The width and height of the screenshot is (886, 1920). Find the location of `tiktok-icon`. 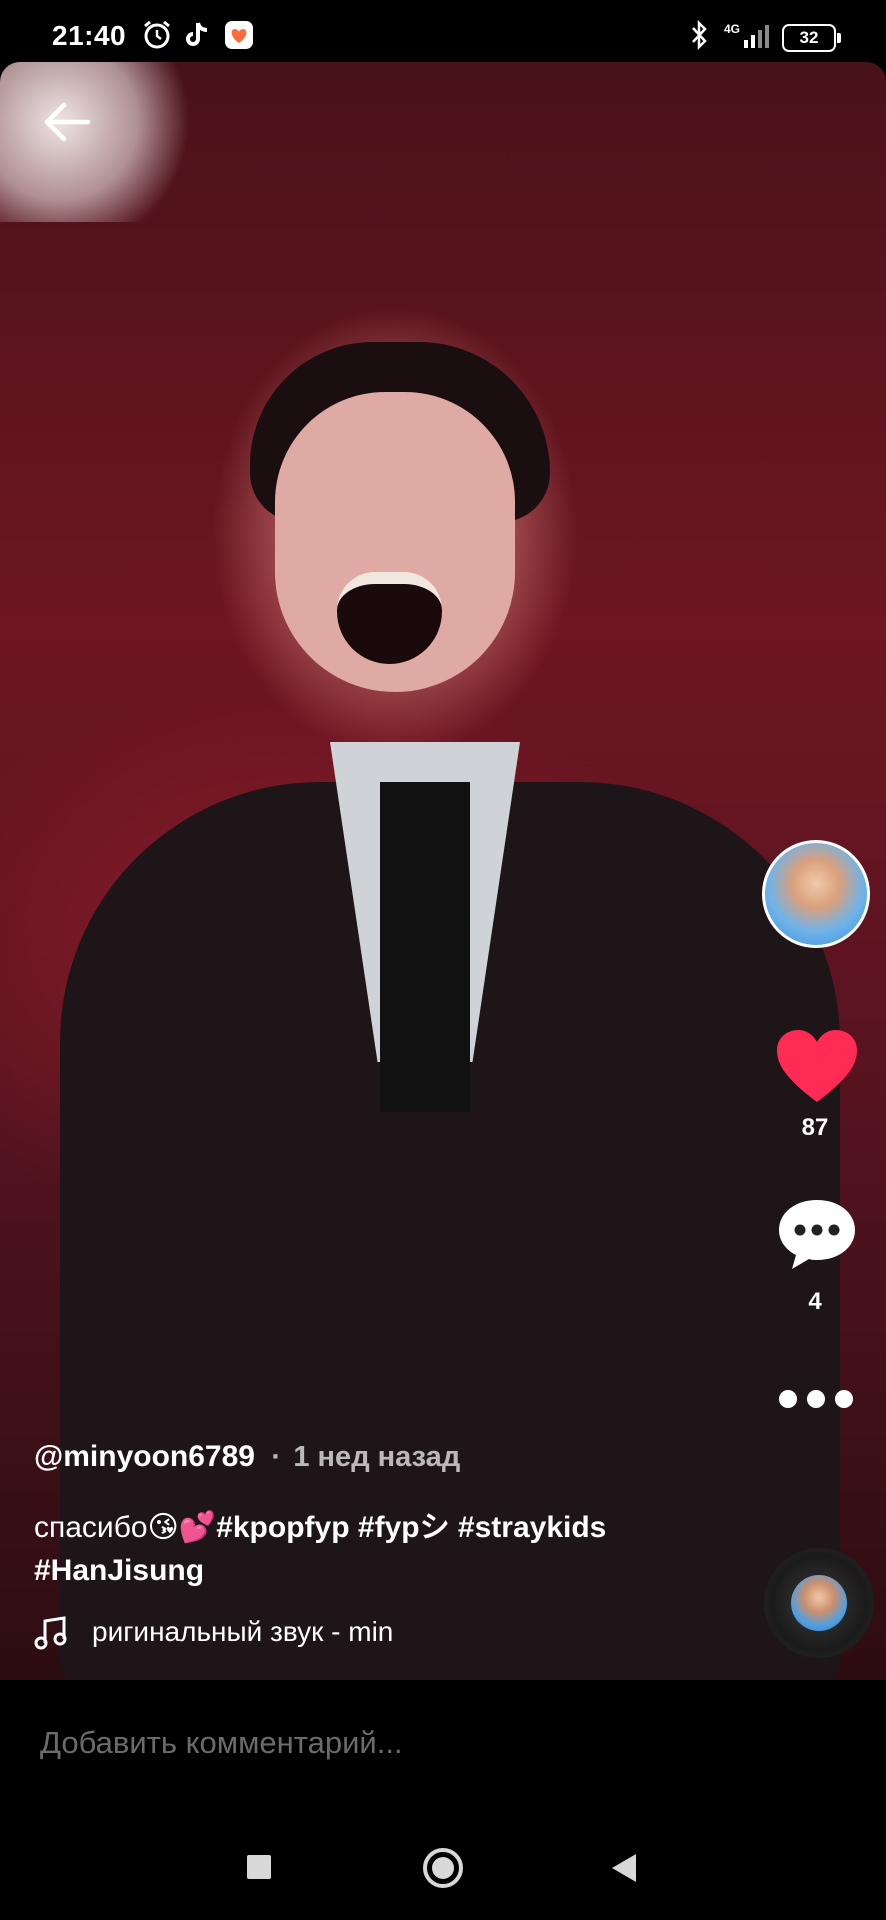

tiktok-icon is located at coordinates (197, 34).